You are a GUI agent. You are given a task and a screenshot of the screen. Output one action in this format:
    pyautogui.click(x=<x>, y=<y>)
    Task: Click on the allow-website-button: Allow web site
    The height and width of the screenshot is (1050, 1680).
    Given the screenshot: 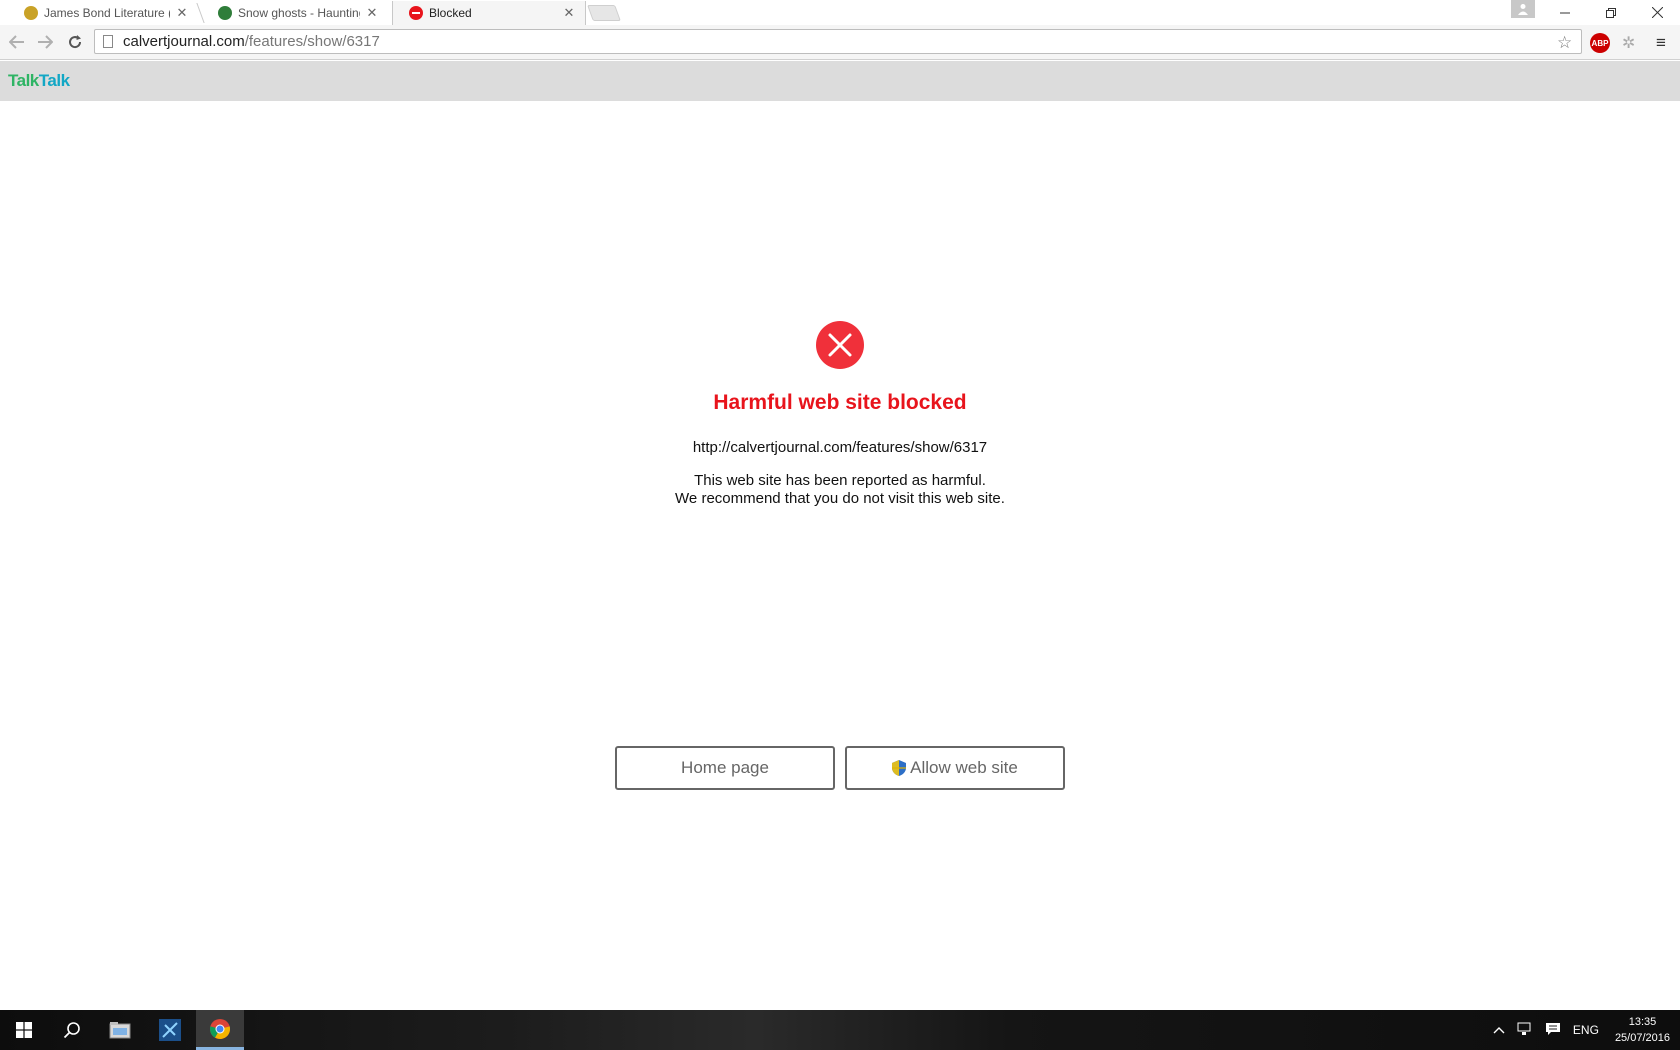 What is the action you would take?
    pyautogui.click(x=955, y=768)
    